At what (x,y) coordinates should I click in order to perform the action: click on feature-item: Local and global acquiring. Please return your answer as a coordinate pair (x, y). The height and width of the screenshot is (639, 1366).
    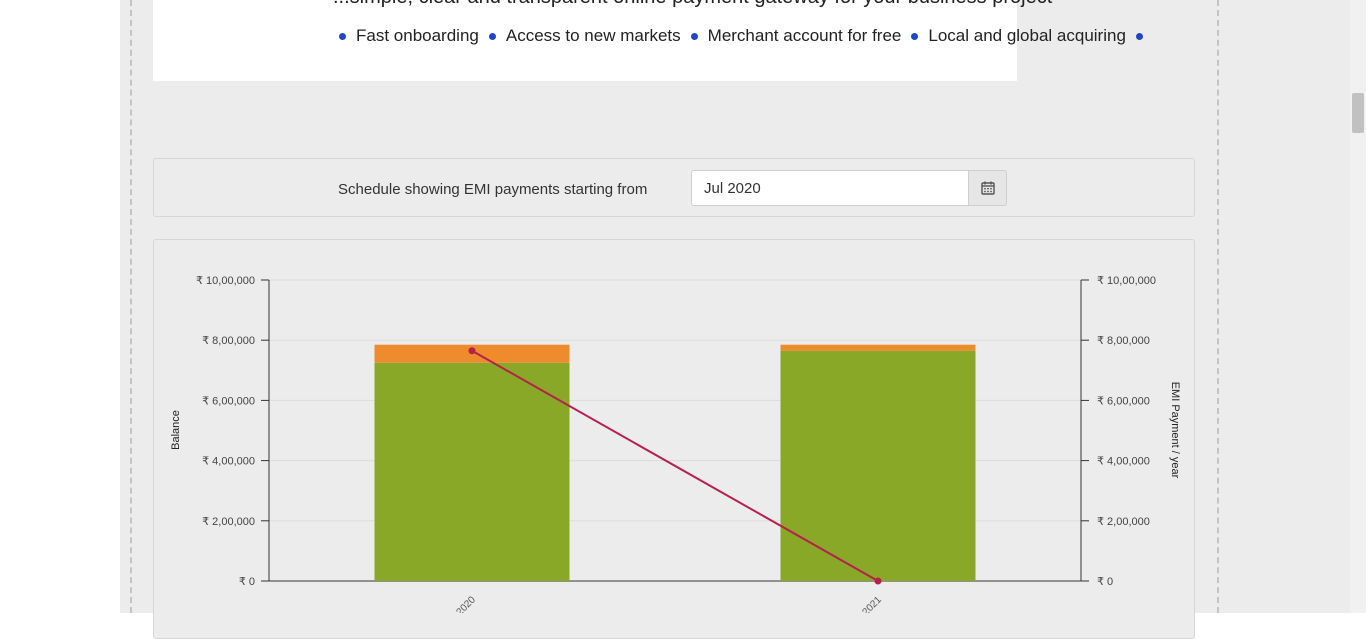
    Looking at the image, I should click on (1027, 35).